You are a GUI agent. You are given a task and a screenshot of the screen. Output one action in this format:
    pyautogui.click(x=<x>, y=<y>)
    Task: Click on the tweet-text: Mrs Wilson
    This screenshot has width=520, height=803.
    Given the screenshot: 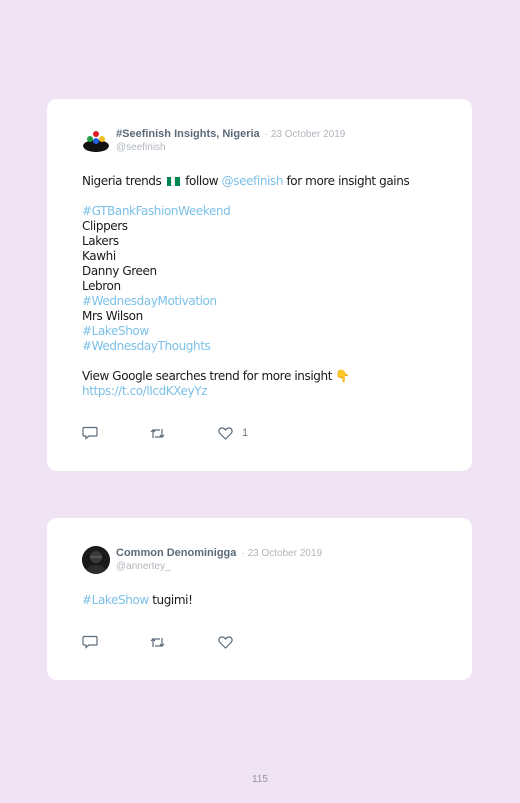 What is the action you would take?
    pyautogui.click(x=112, y=316)
    